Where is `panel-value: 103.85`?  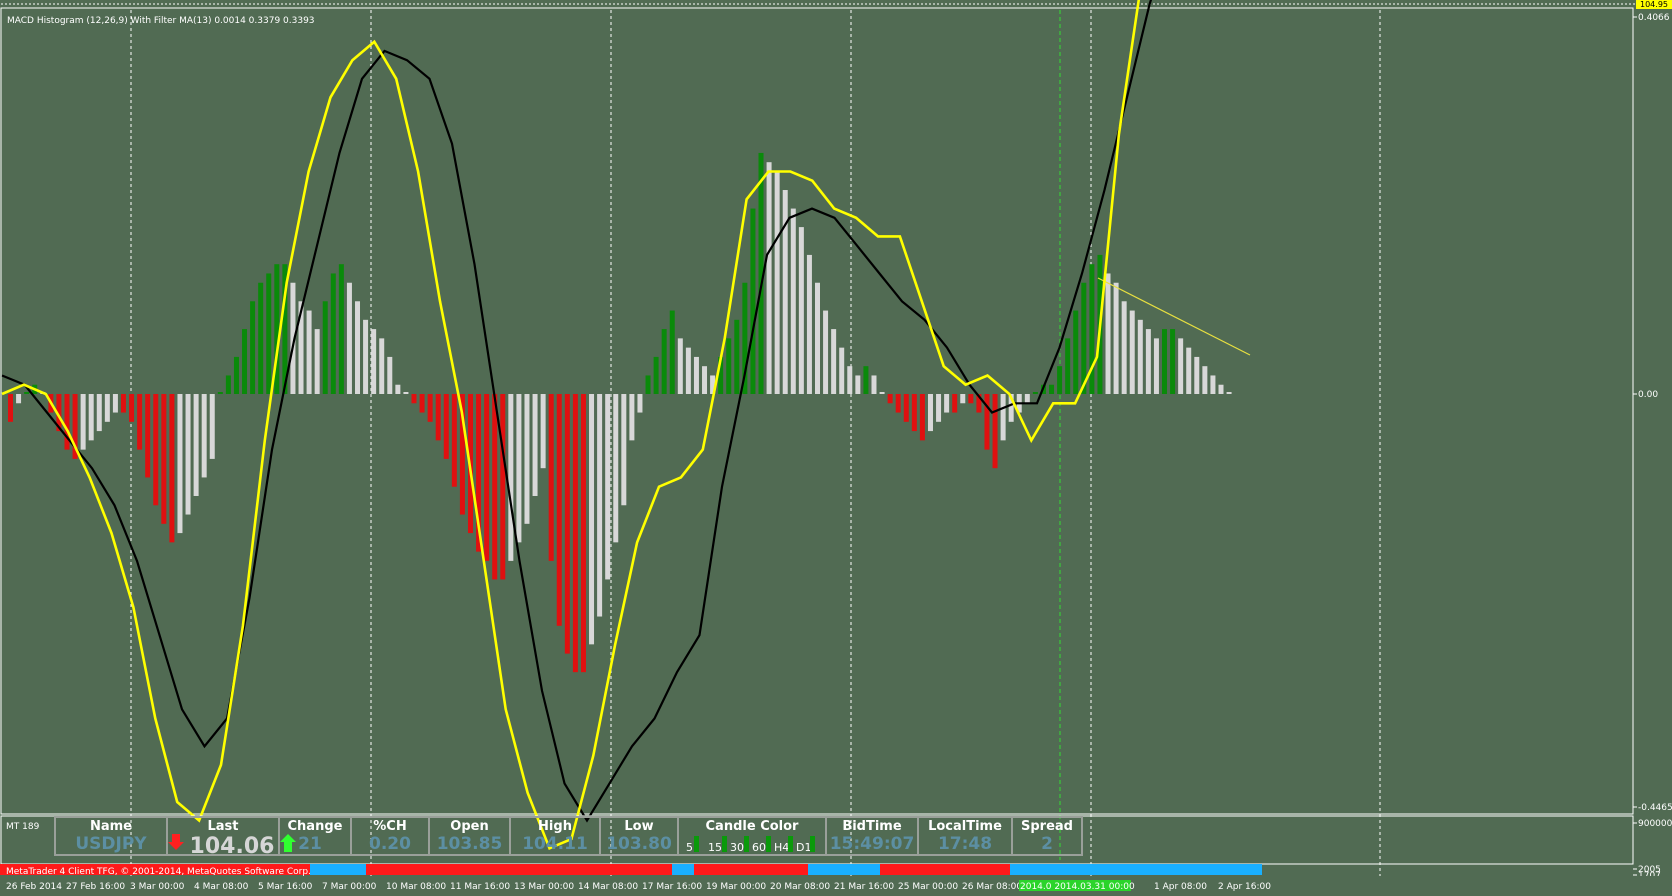 panel-value: 103.85 is located at coordinates (470, 844).